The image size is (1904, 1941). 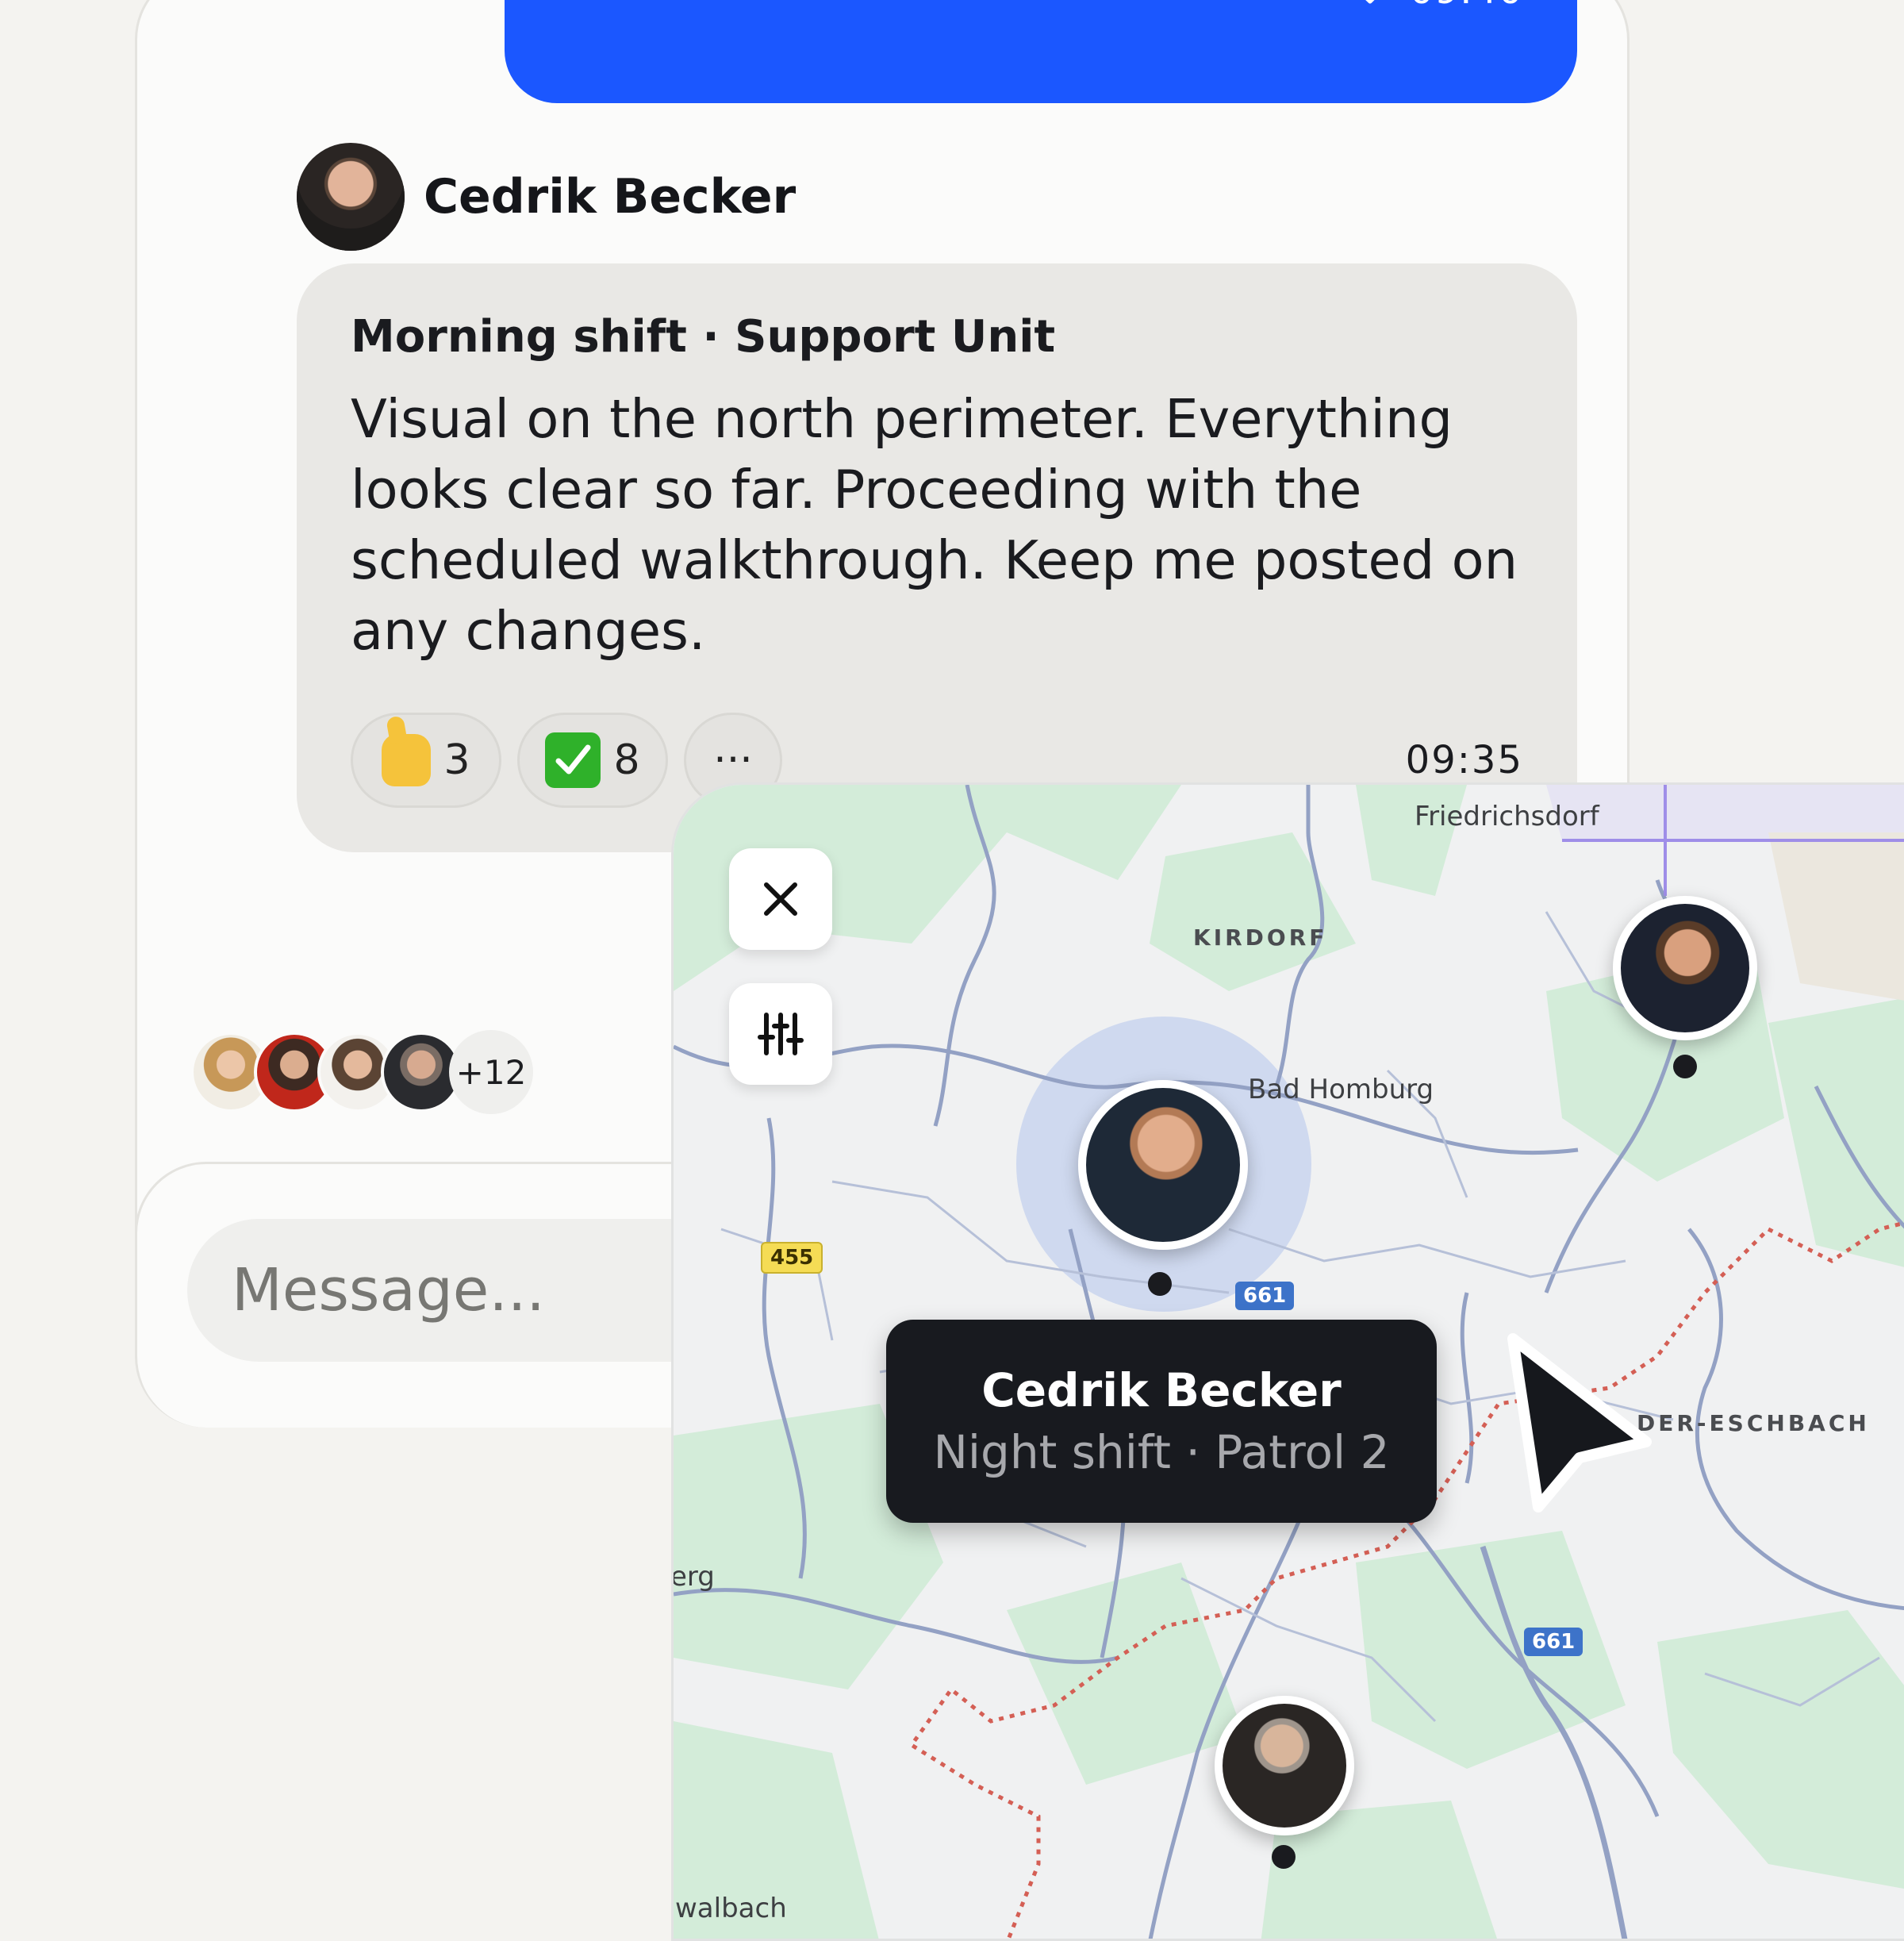 What do you see at coordinates (1041, 51) in the screenshot?
I see `sent-message-bubble: 09:40` at bounding box center [1041, 51].